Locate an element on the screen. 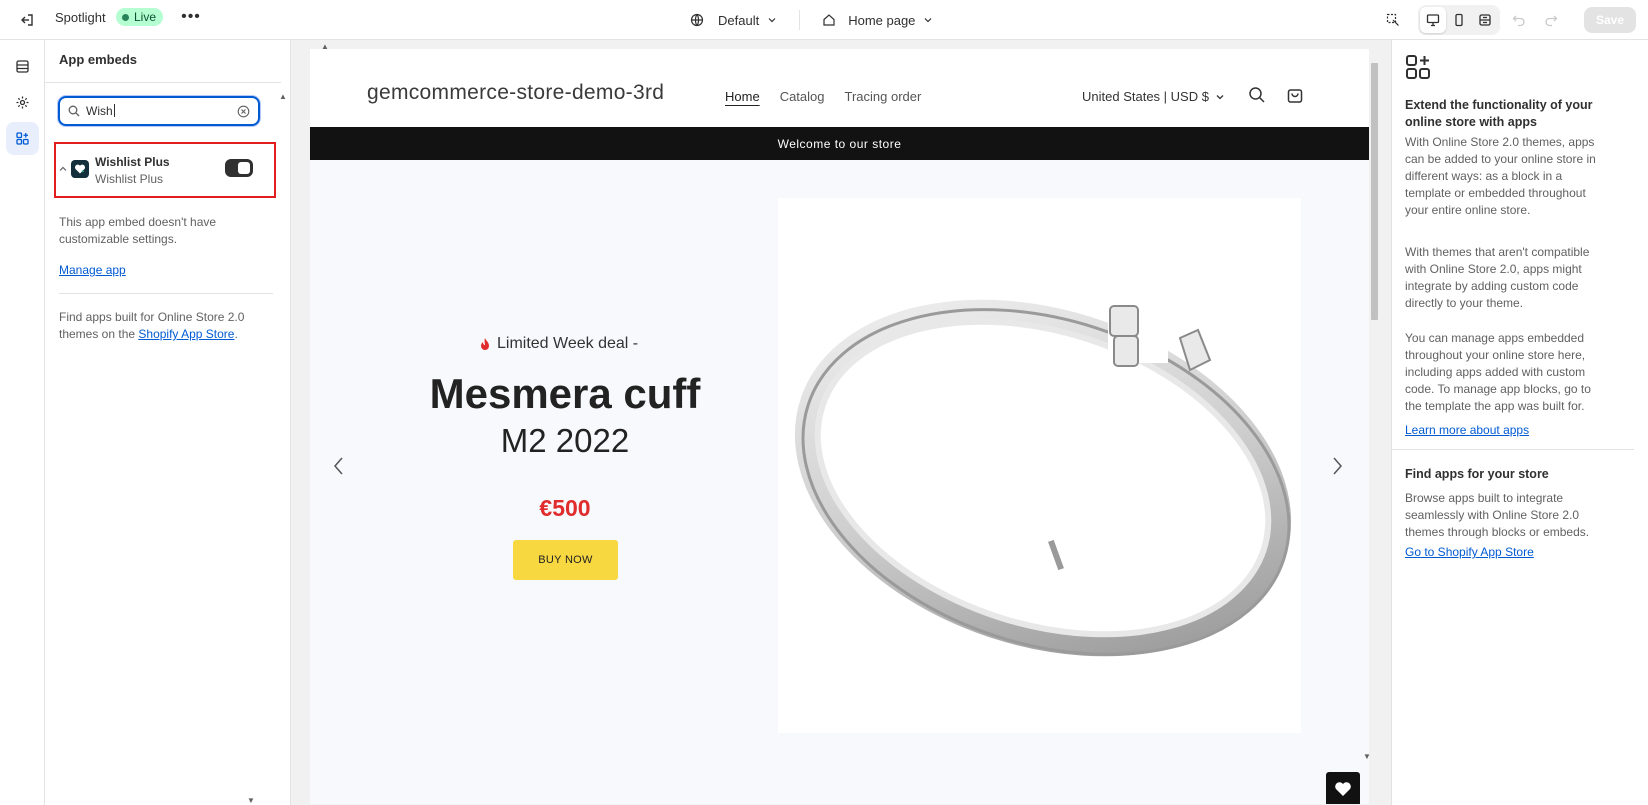 Image resolution: width=1648 pixels, height=805 pixels. search-input: Wish is located at coordinates (159, 111).